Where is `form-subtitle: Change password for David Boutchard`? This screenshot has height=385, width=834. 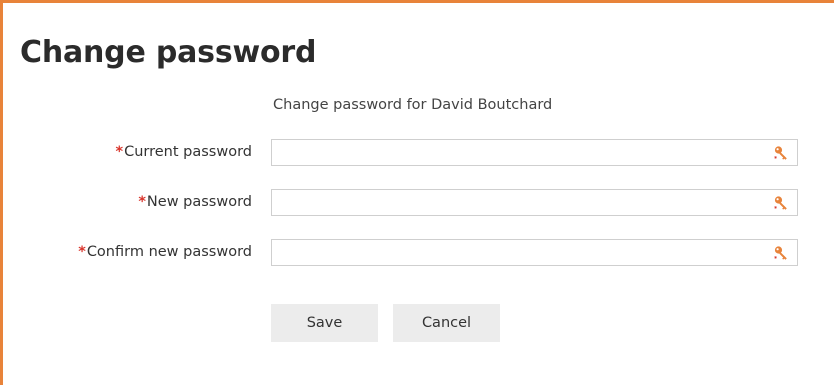
form-subtitle: Change password for David Boutchard is located at coordinates (413, 105).